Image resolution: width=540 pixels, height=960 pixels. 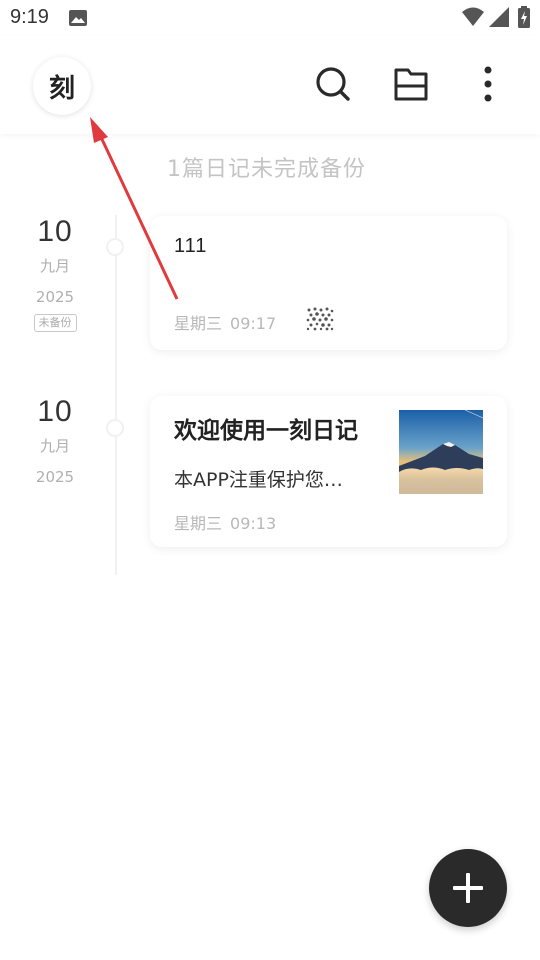 What do you see at coordinates (116, 395) in the screenshot?
I see `timeline-line` at bounding box center [116, 395].